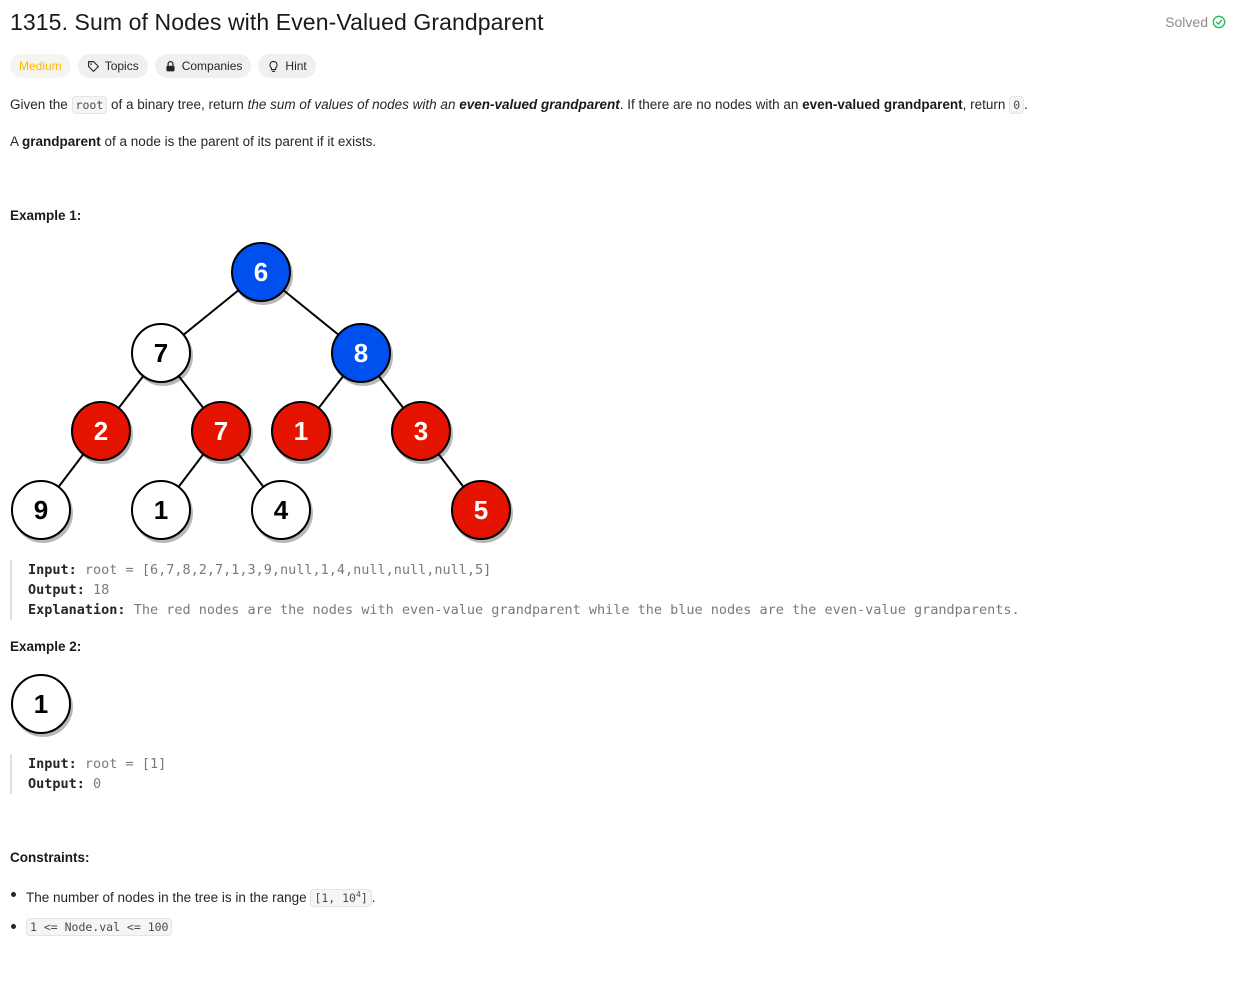  I want to click on example-1-tree-node-label: 5, so click(481, 510).